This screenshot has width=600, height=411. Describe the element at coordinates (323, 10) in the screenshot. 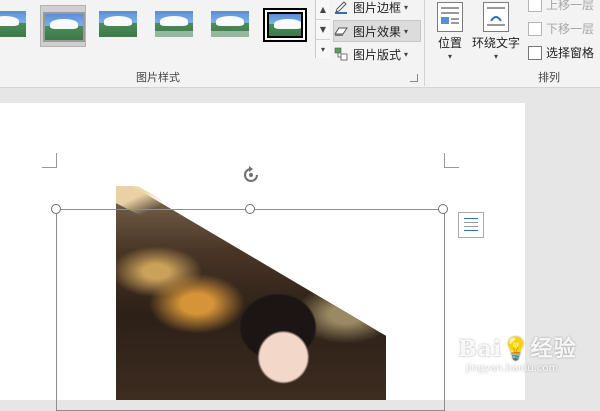

I see `gallery-up-icon: ▲` at that location.